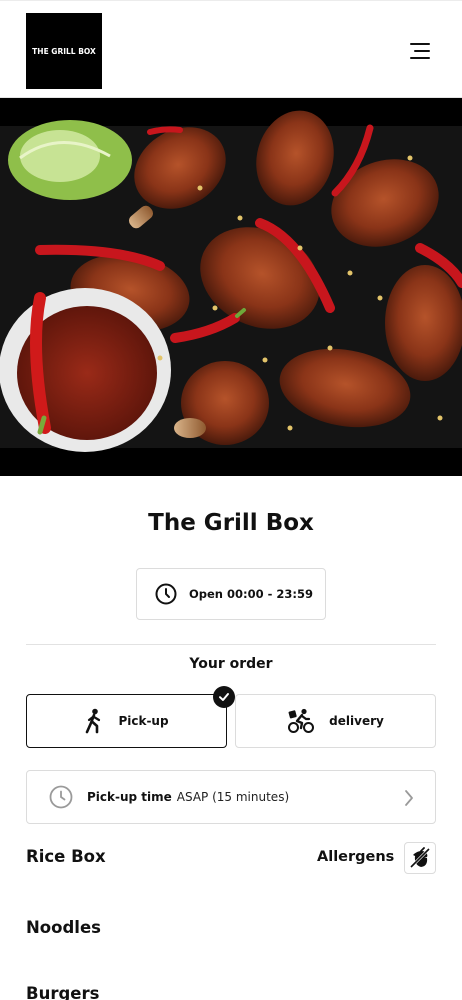 This screenshot has height=1000, width=462. What do you see at coordinates (62, 992) in the screenshot?
I see `category-burgers: Burgers` at bounding box center [62, 992].